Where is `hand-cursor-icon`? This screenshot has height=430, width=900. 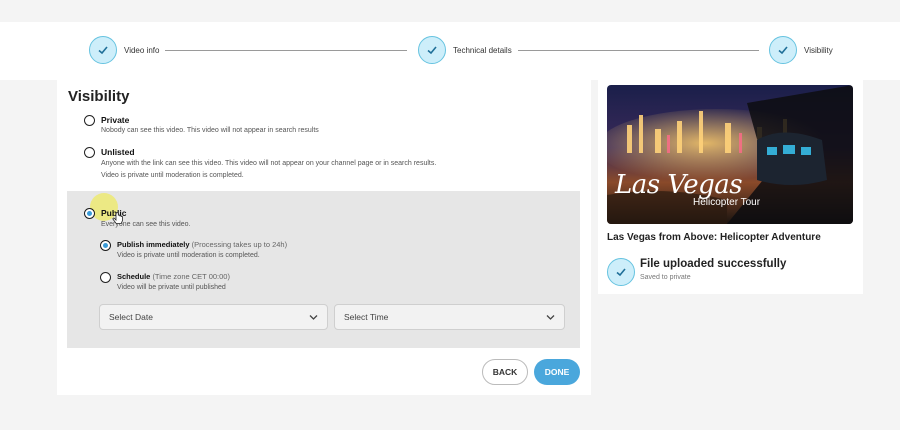 hand-cursor-icon is located at coordinates (117, 218).